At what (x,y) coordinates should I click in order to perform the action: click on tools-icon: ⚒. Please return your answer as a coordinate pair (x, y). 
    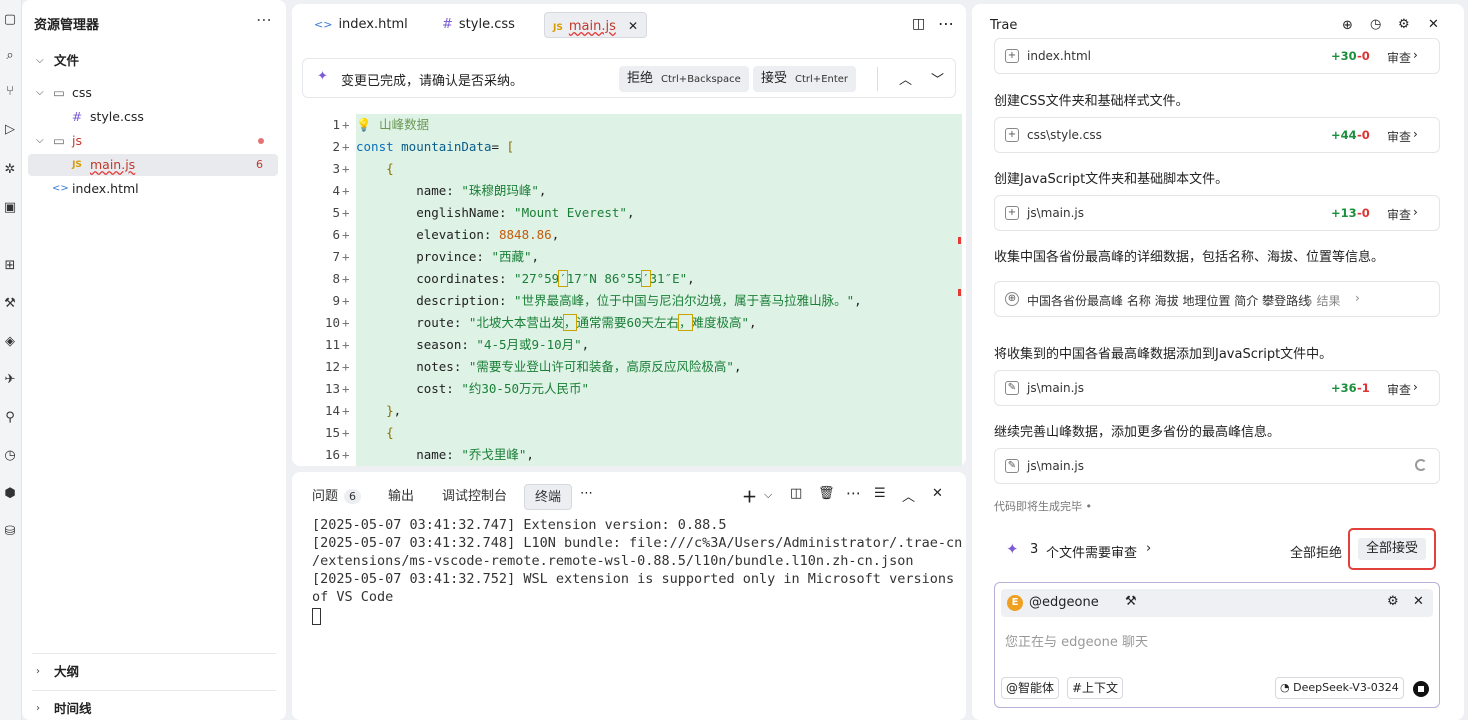
    Looking at the image, I should click on (1131, 601).